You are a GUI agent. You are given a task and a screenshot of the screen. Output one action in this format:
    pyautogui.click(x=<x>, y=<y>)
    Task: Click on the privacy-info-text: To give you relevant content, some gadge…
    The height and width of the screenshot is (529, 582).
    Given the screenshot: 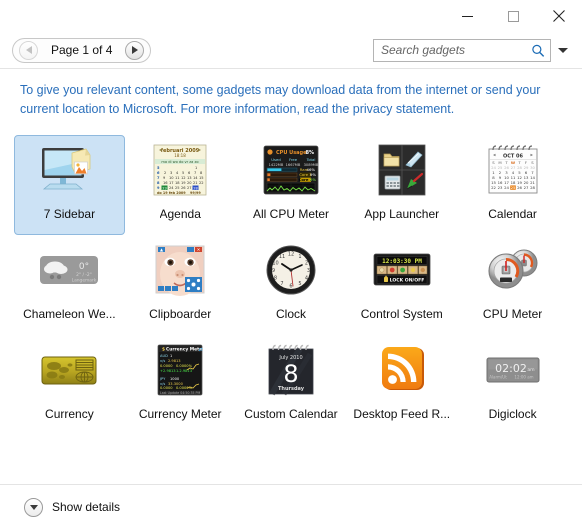 What is the action you would take?
    pyautogui.click(x=291, y=94)
    